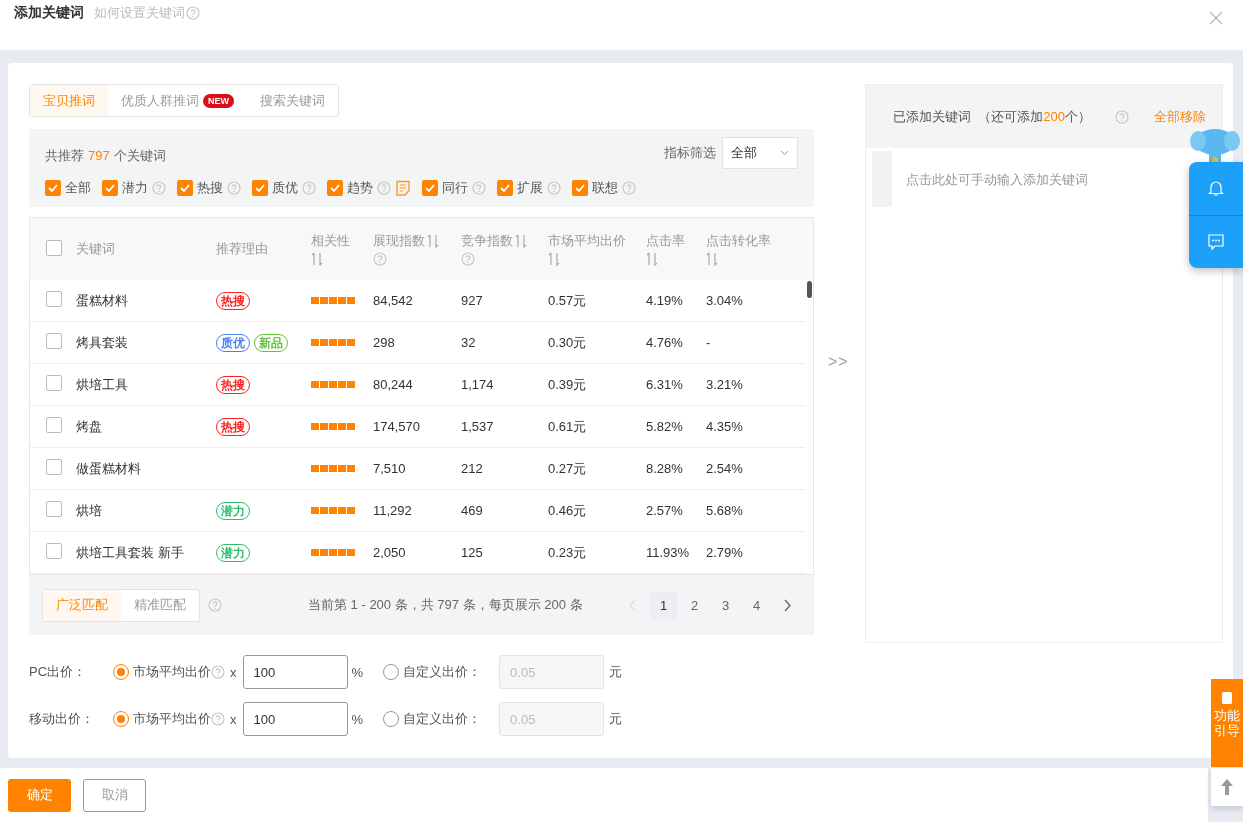 The height and width of the screenshot is (822, 1243). What do you see at coordinates (360, 188) in the screenshot?
I see `filter-label: 趋势` at bounding box center [360, 188].